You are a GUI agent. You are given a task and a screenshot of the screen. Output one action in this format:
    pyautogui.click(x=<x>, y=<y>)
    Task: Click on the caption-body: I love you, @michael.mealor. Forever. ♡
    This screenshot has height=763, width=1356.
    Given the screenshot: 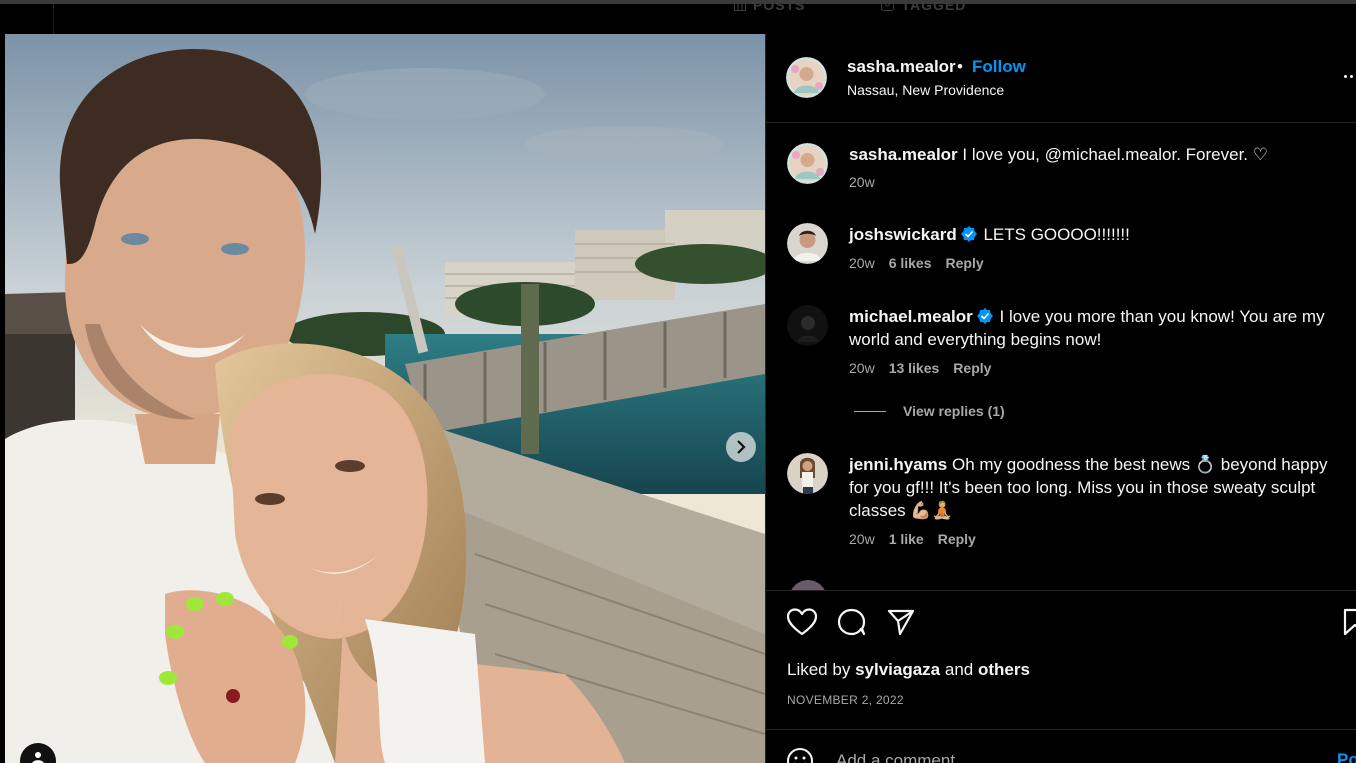 What is the action you would take?
    pyautogui.click(x=1115, y=154)
    